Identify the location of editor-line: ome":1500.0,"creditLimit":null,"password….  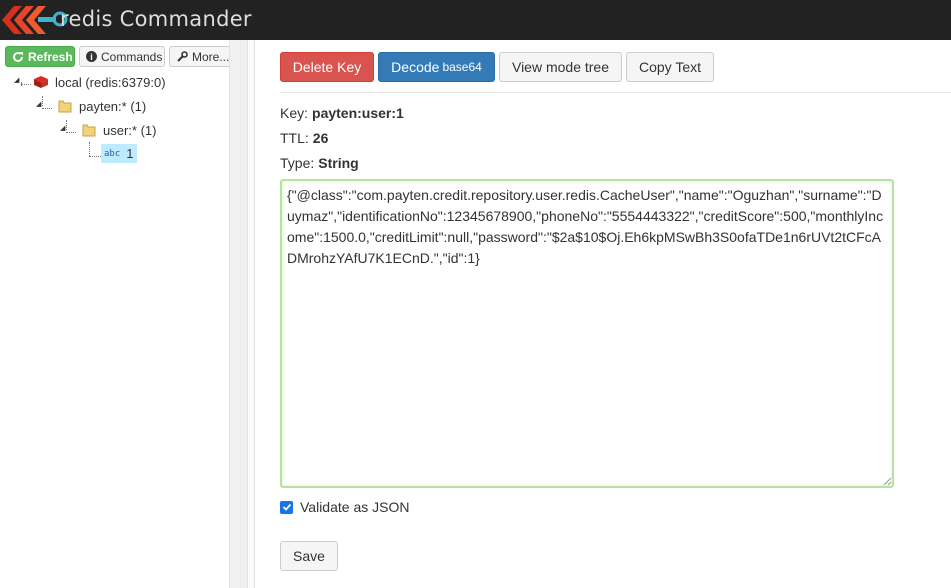
(584, 237).